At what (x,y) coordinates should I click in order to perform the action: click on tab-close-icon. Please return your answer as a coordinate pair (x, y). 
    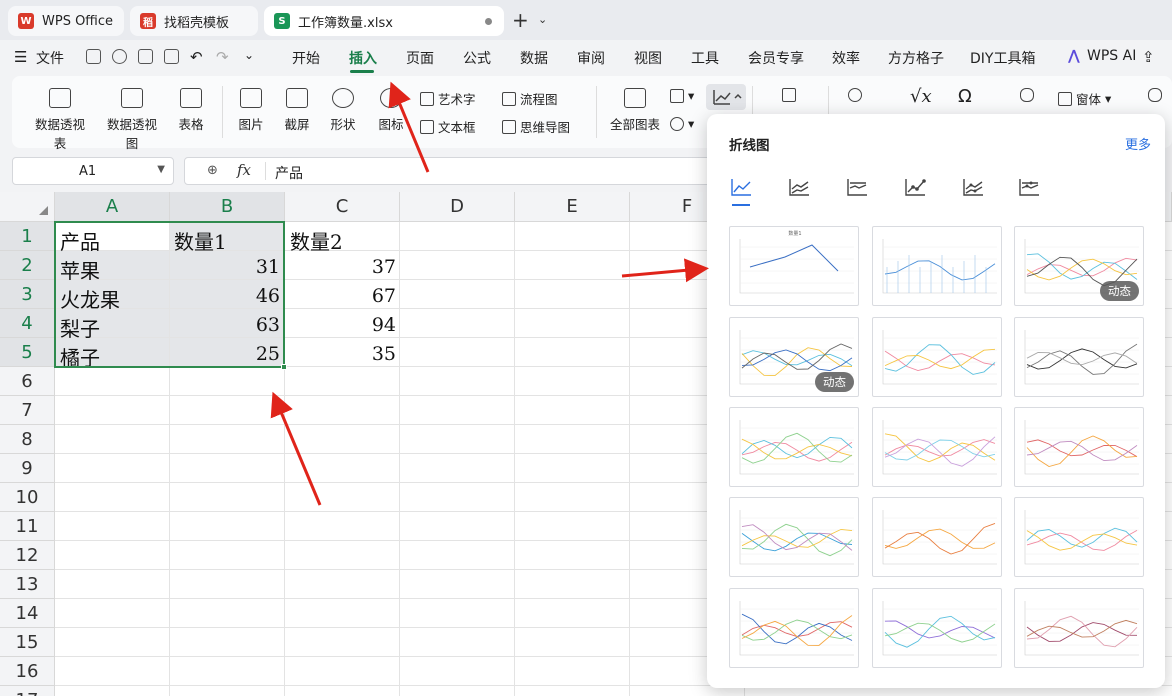
    Looking at the image, I should click on (488, 21).